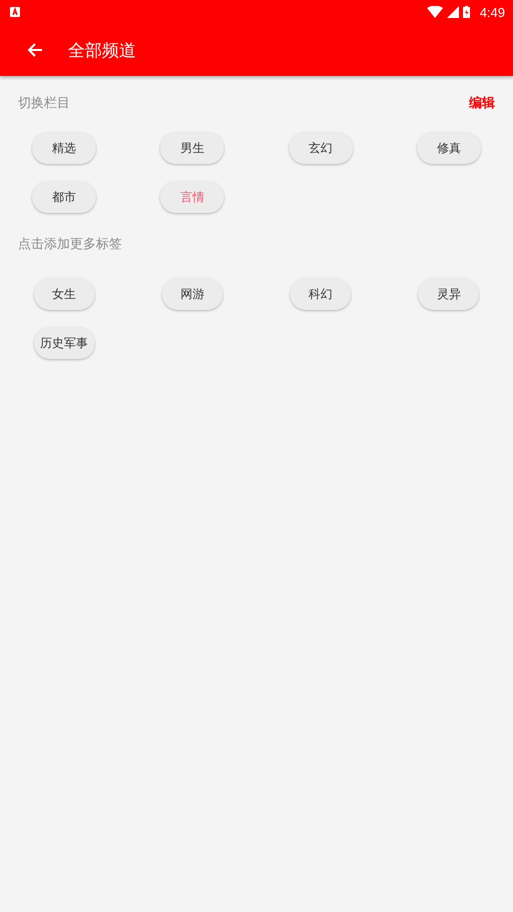  What do you see at coordinates (64, 343) in the screenshot?
I see `channel-chip: 历史军事` at bounding box center [64, 343].